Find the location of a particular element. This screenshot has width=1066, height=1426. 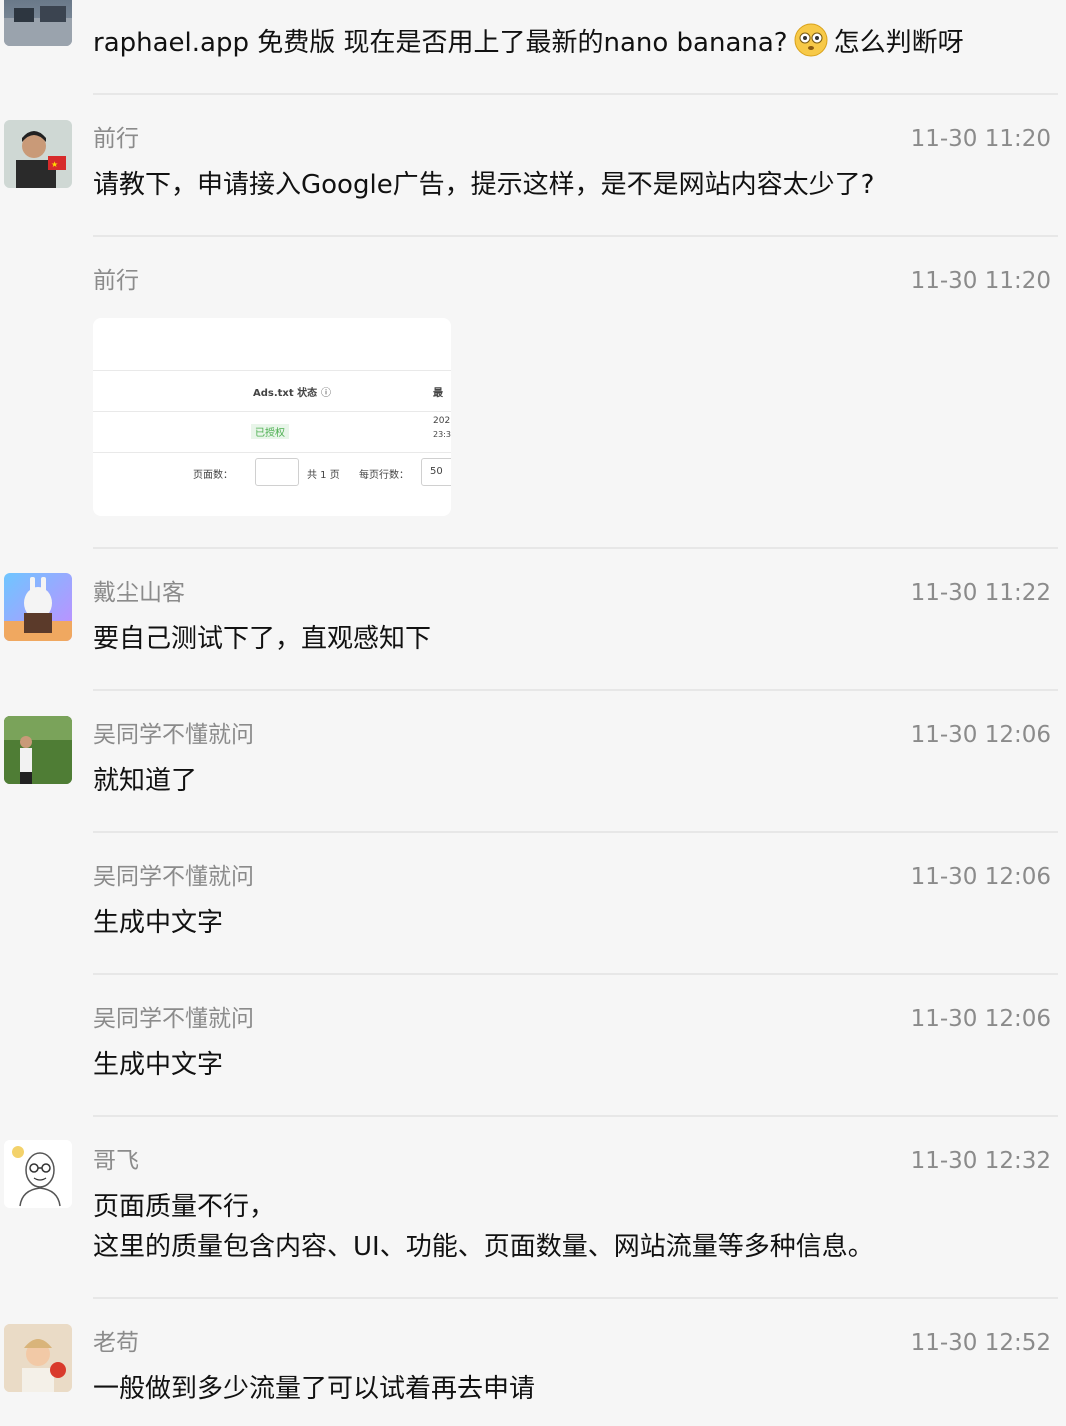

message-time: 11-30 12:52 is located at coordinates (980, 1343).